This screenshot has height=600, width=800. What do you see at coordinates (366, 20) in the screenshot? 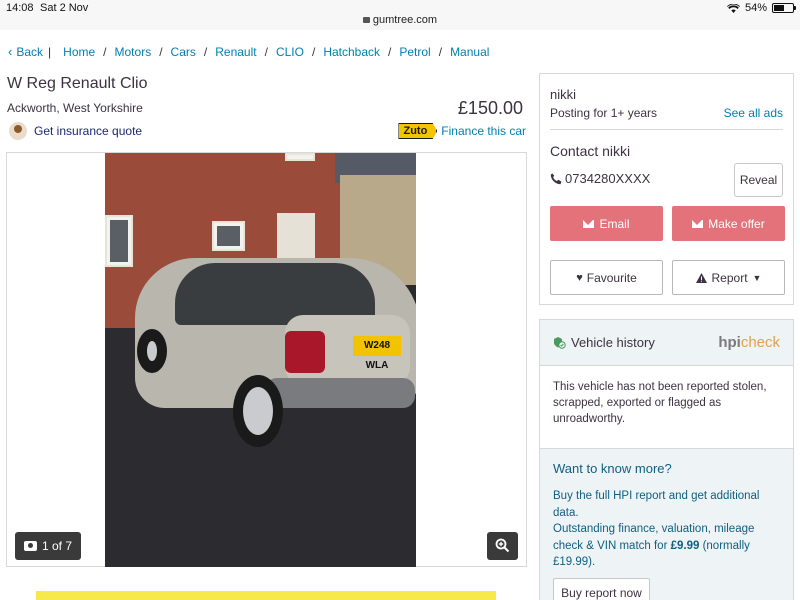
I see `lock-icon` at bounding box center [366, 20].